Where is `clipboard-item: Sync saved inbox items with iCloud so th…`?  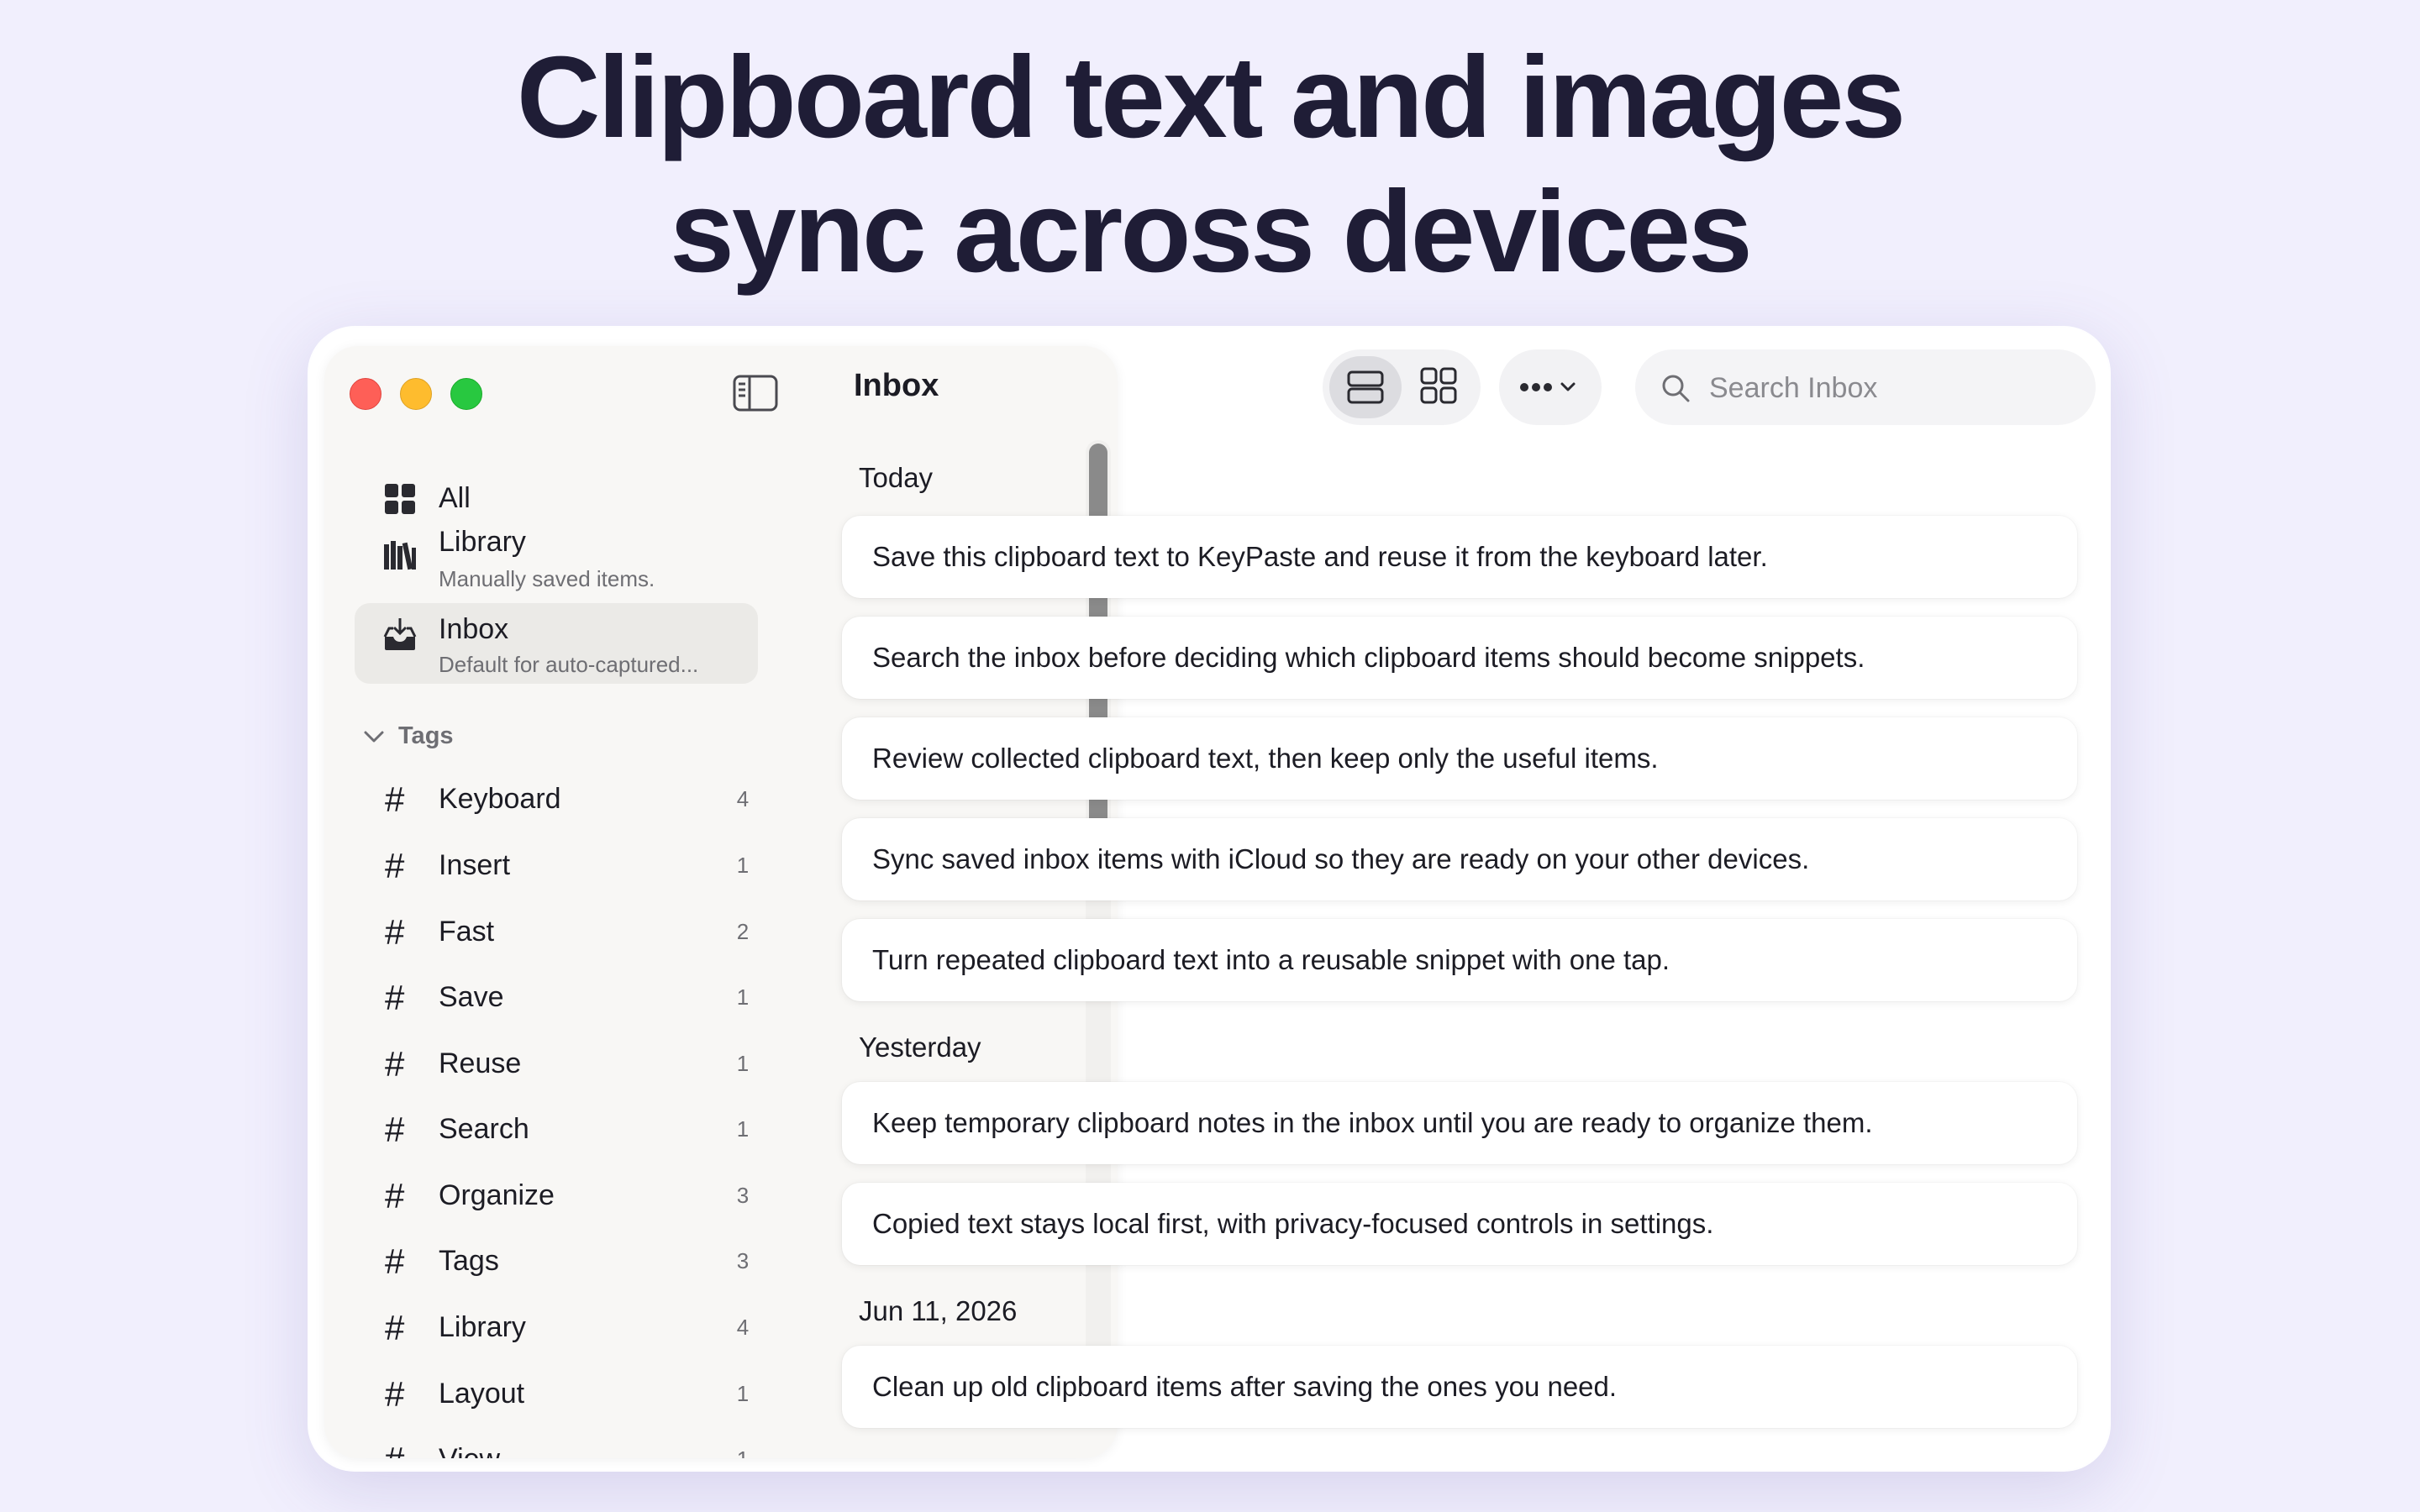
clipboard-item: Sync saved inbox items with iCloud so th… is located at coordinates (1459, 859).